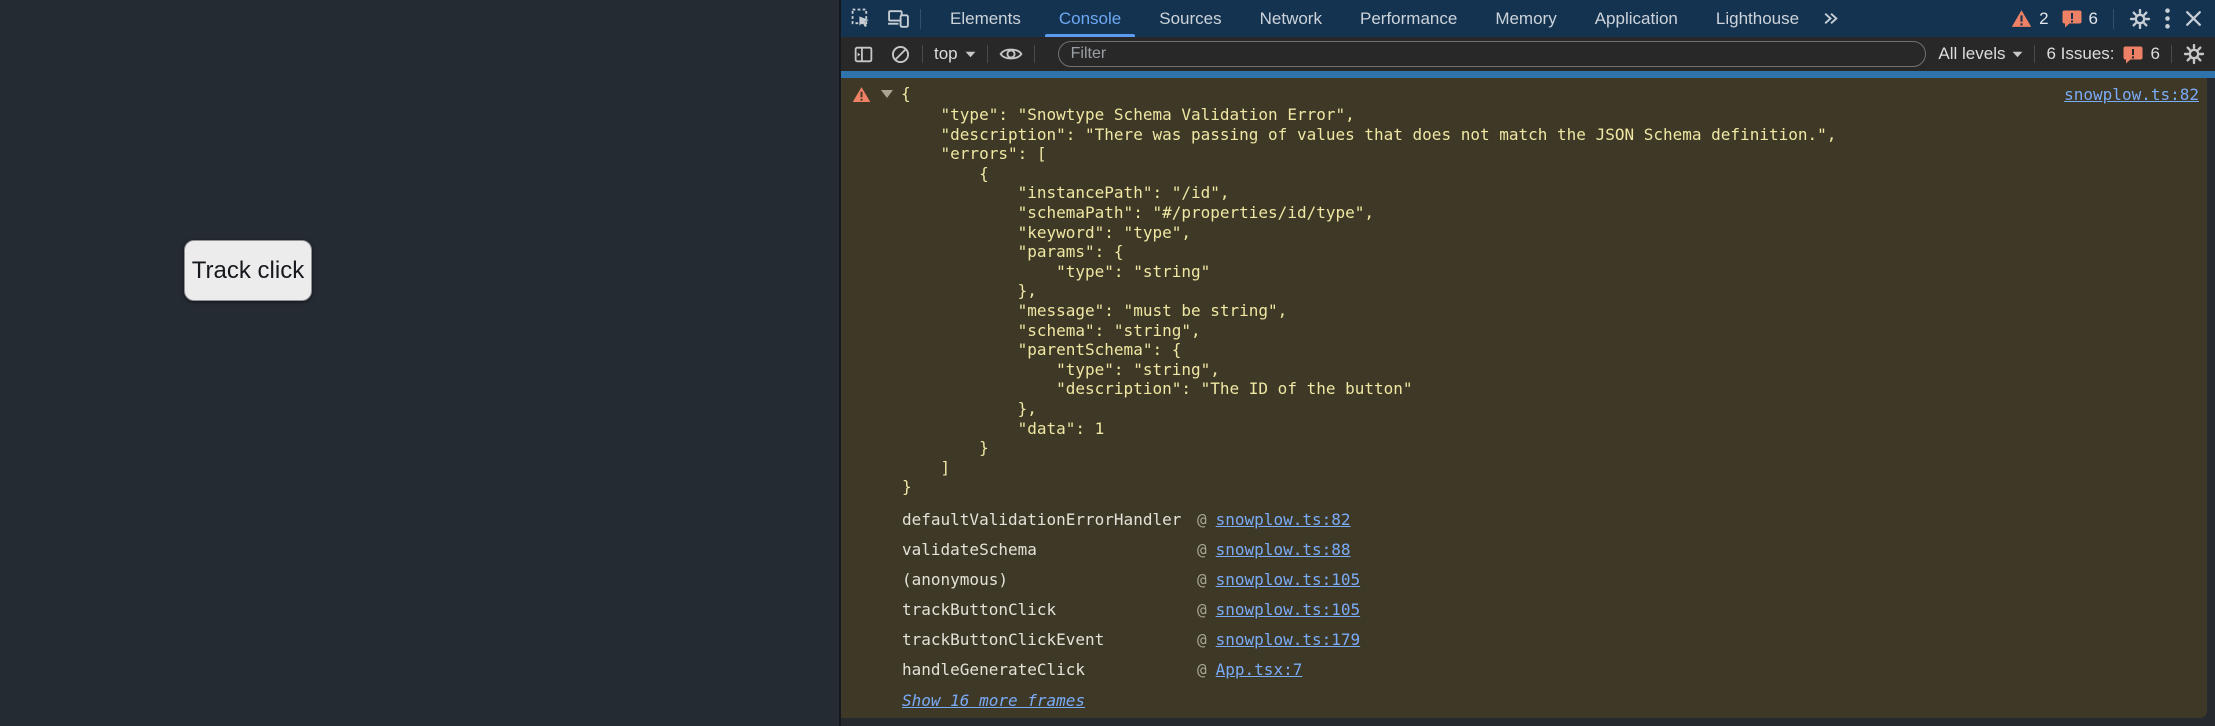  Describe the element at coordinates (2080, 53) in the screenshot. I see `issues-label: 6 Issues:` at that location.